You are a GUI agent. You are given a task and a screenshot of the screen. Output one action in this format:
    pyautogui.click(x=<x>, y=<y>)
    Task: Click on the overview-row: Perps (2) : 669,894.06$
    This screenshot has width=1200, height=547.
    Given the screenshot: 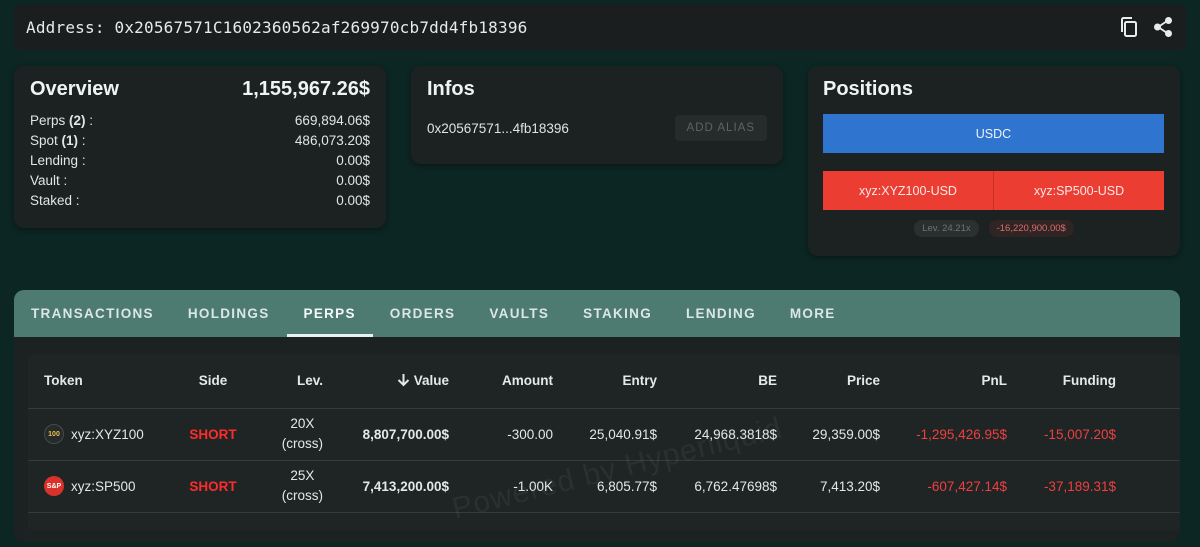 What is the action you would take?
    pyautogui.click(x=200, y=121)
    